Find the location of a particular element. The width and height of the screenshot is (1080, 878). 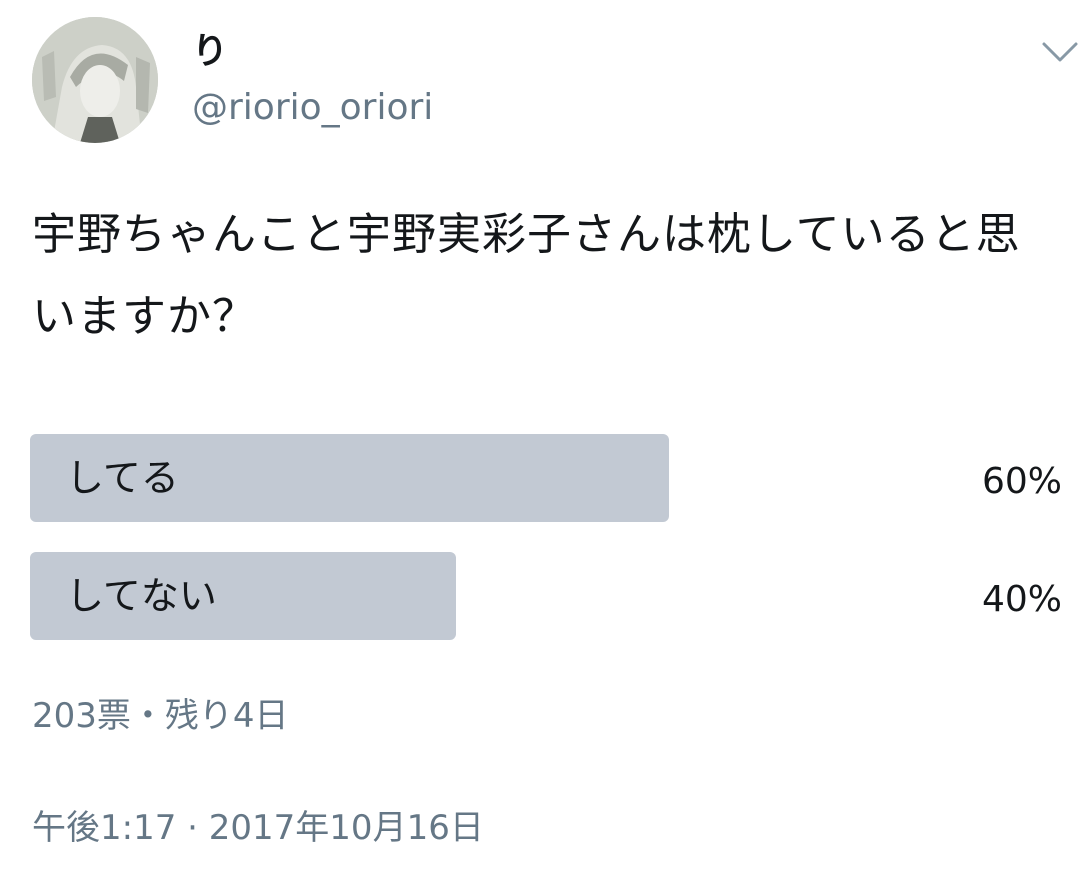

avatar-illustration is located at coordinates (95, 80).